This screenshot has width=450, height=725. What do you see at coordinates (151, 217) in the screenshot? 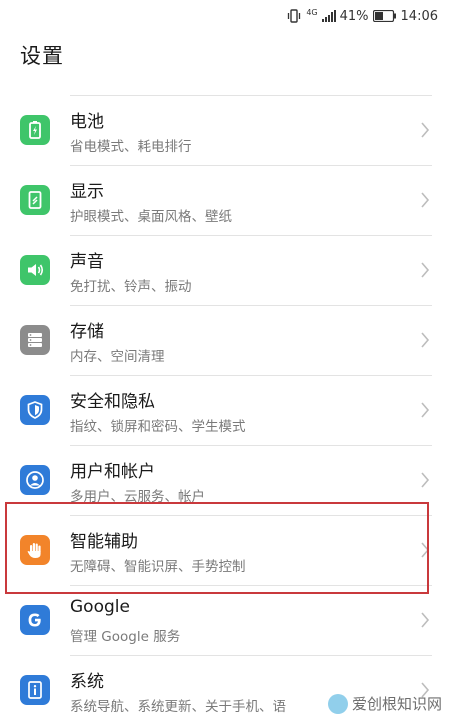
I see `item-subtitle: 护眼模式、桌面风格、壁纸` at bounding box center [151, 217].